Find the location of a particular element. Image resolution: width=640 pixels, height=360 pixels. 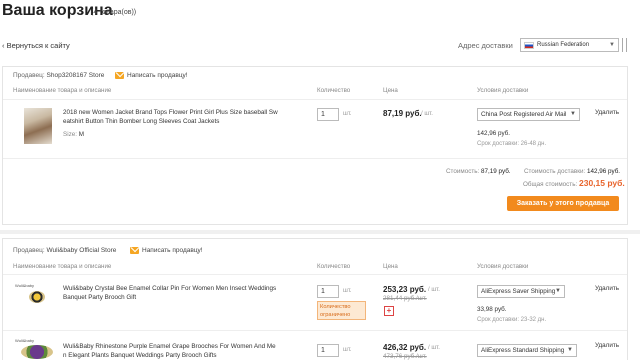

shipping-subtotal: Стоимость доставки: 142,96 руб. is located at coordinates (572, 171).